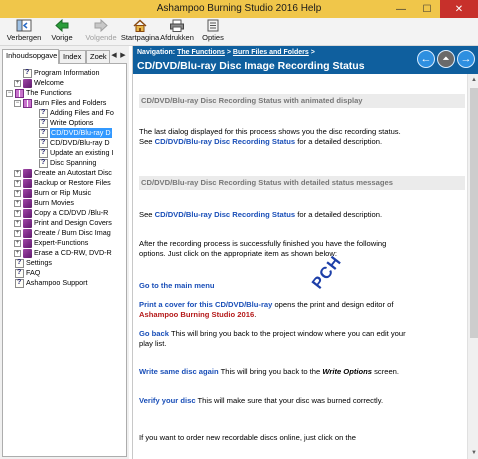 Image resolution: width=478 pixels, height=459 pixels. What do you see at coordinates (39, 83) in the screenshot?
I see `tree-item: + Welcome` at bounding box center [39, 83].